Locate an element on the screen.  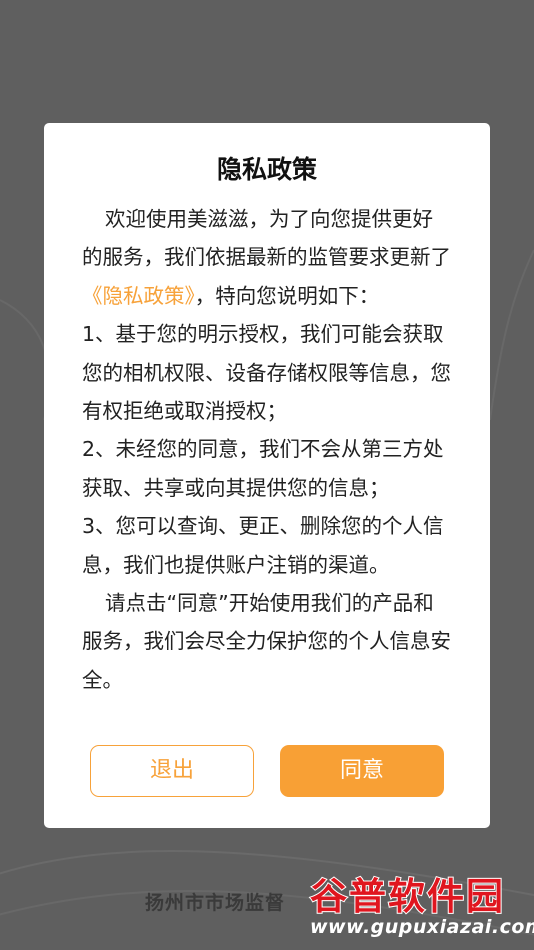
privacy-policy-link: 《隐私政策》 is located at coordinates (138, 296).